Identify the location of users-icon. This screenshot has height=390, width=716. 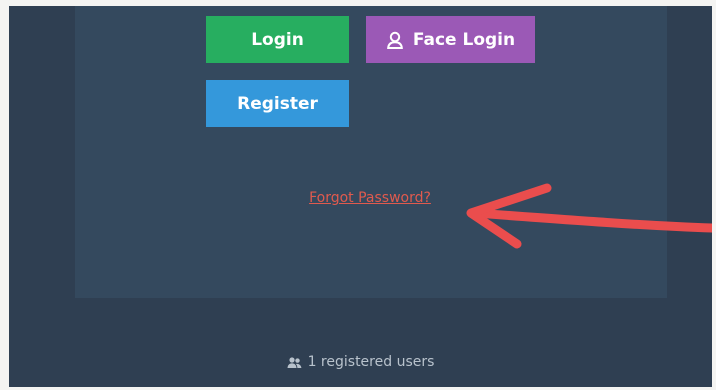
(294, 362).